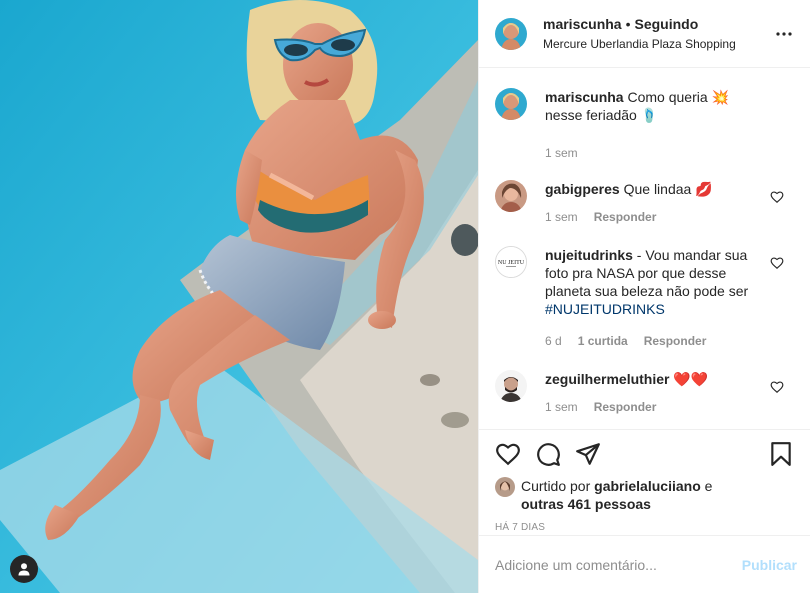 The width and height of the screenshot is (810, 593). I want to click on commenter-avatar: NU JEITU, so click(511, 262).